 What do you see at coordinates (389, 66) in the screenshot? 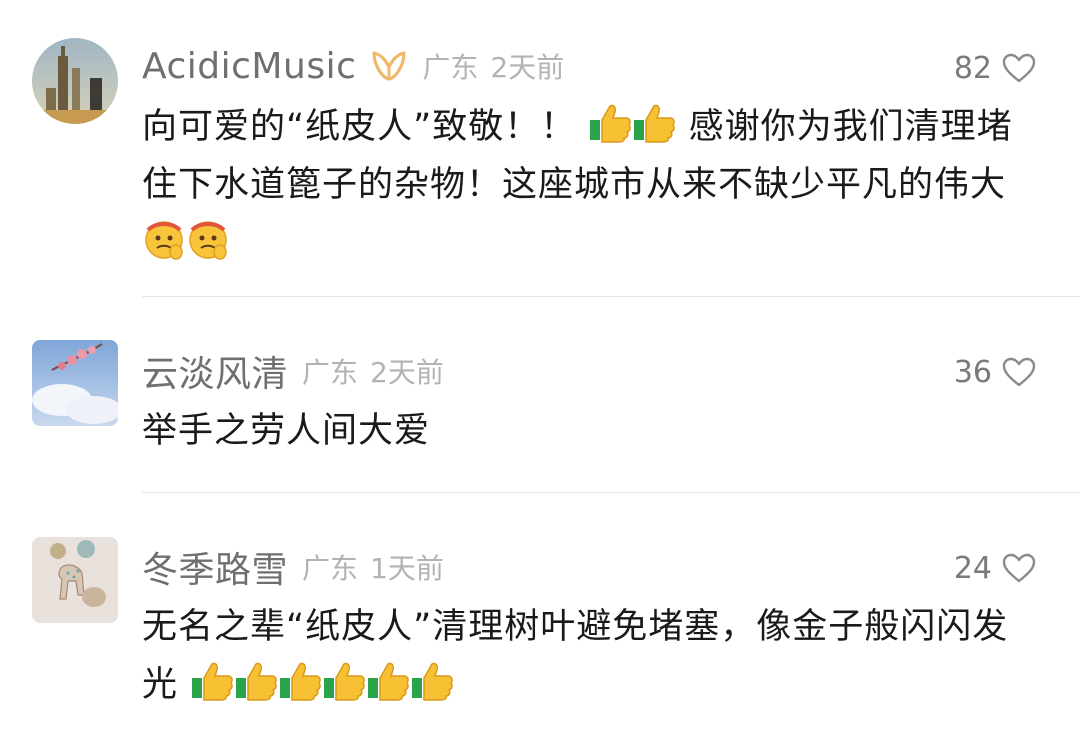
I see `vip-badge-icon` at bounding box center [389, 66].